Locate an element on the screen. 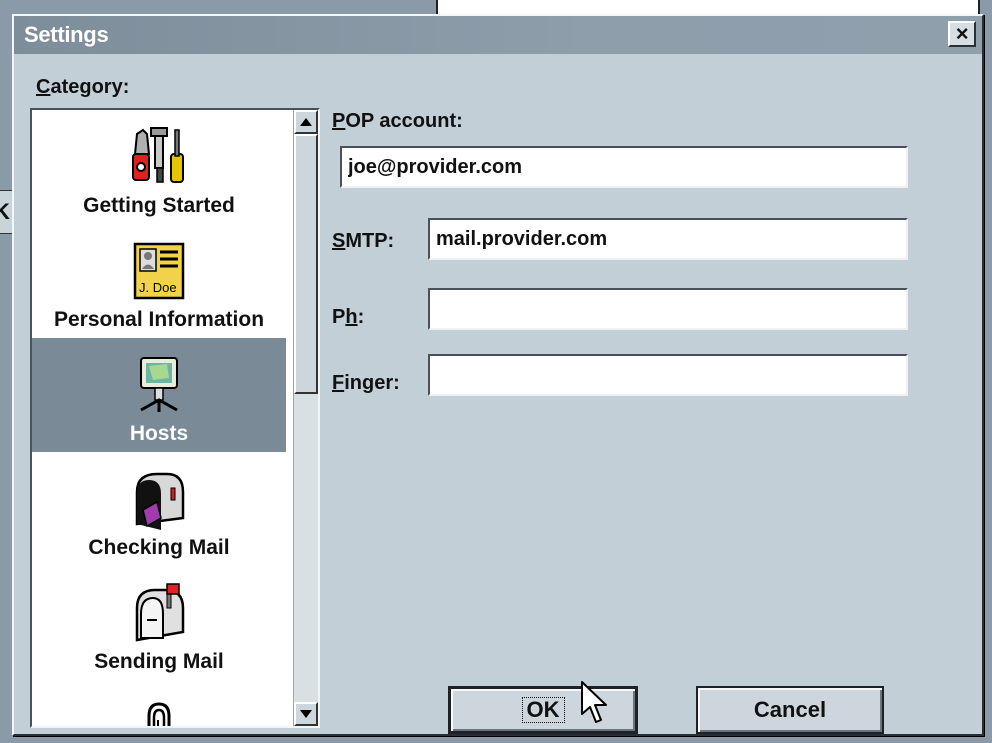  close-button: × is located at coordinates (962, 34).